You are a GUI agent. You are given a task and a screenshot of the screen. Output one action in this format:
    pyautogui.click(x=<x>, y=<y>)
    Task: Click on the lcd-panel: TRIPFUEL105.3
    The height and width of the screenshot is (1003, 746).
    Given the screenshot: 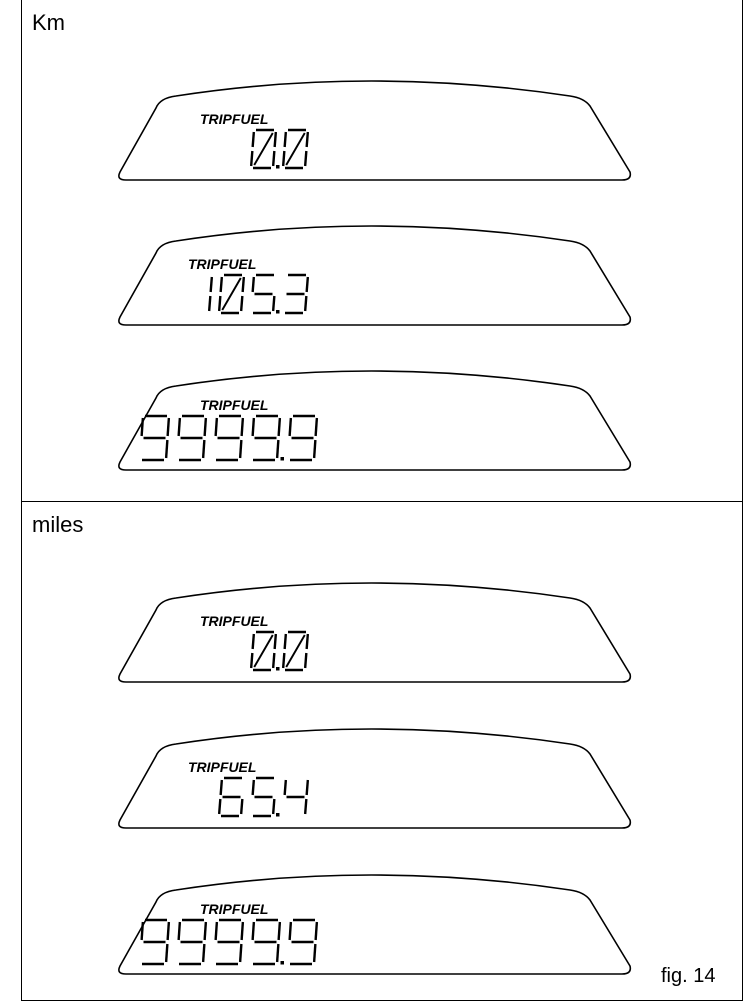 What is the action you would take?
    pyautogui.click(x=375, y=275)
    